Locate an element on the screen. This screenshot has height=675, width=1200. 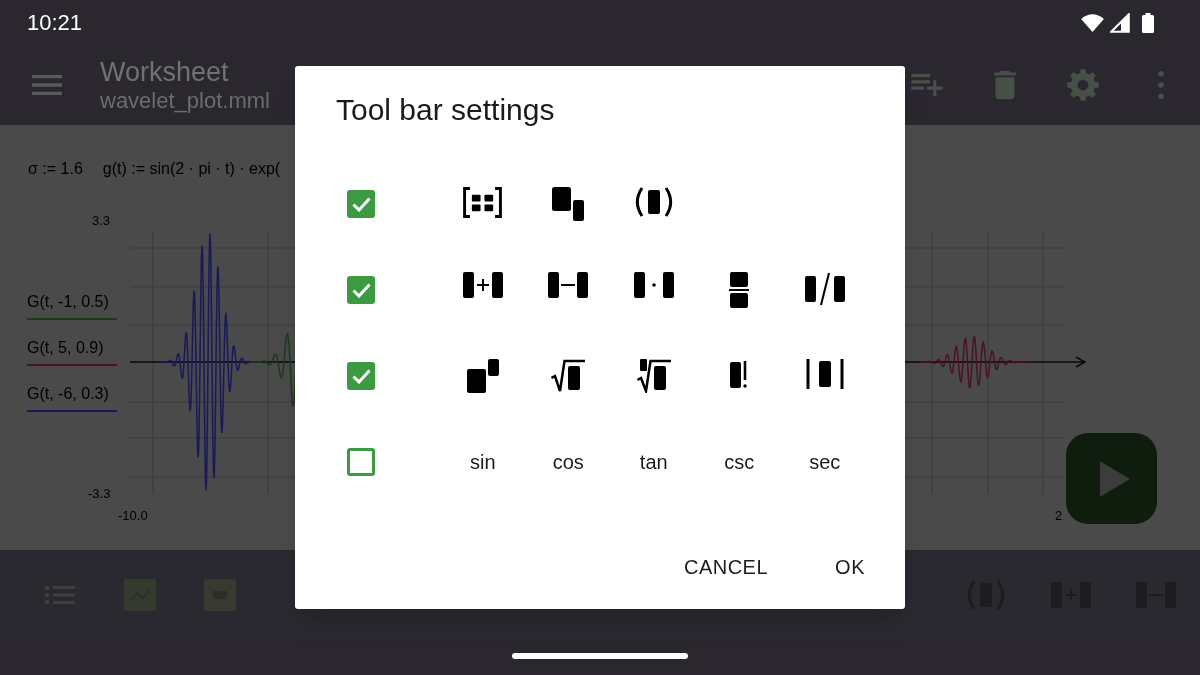
function-label: cos is located at coordinates (568, 462).